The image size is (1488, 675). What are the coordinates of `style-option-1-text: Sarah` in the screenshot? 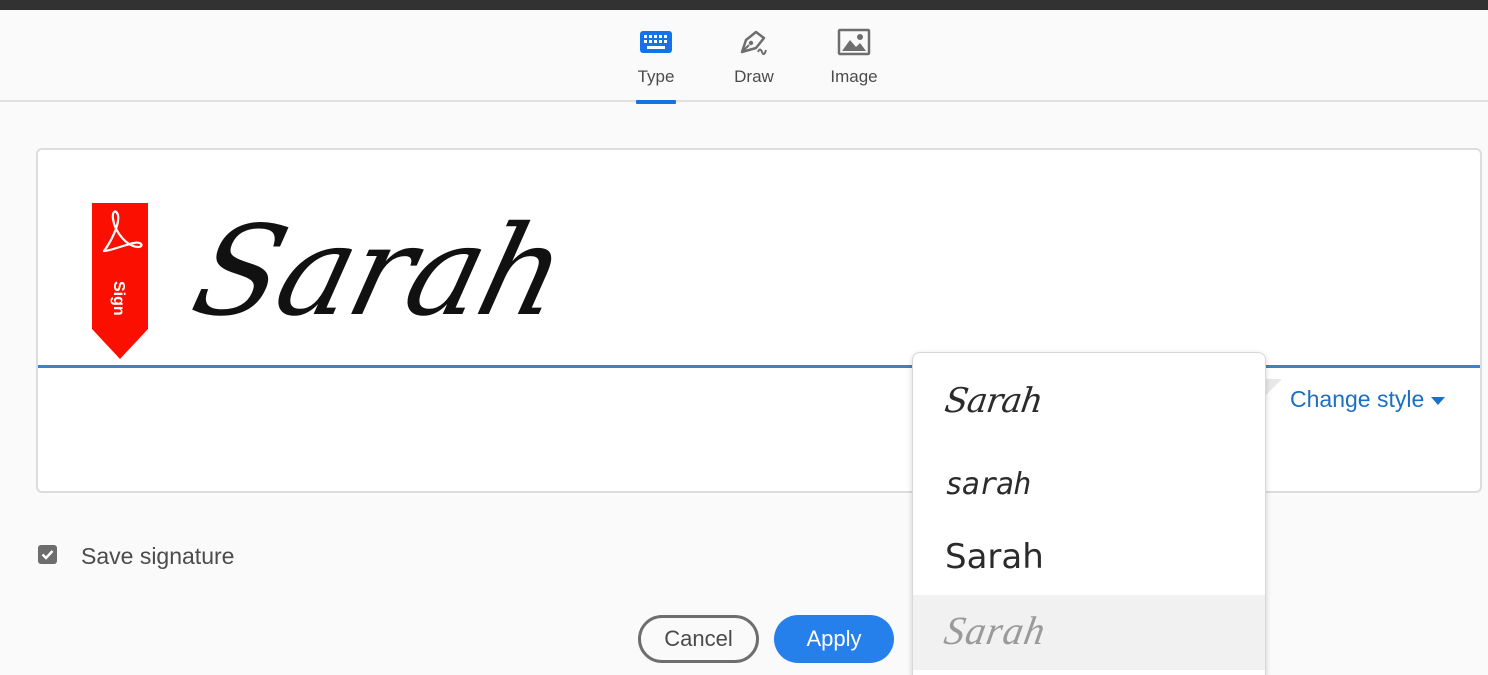 It's located at (993, 401).